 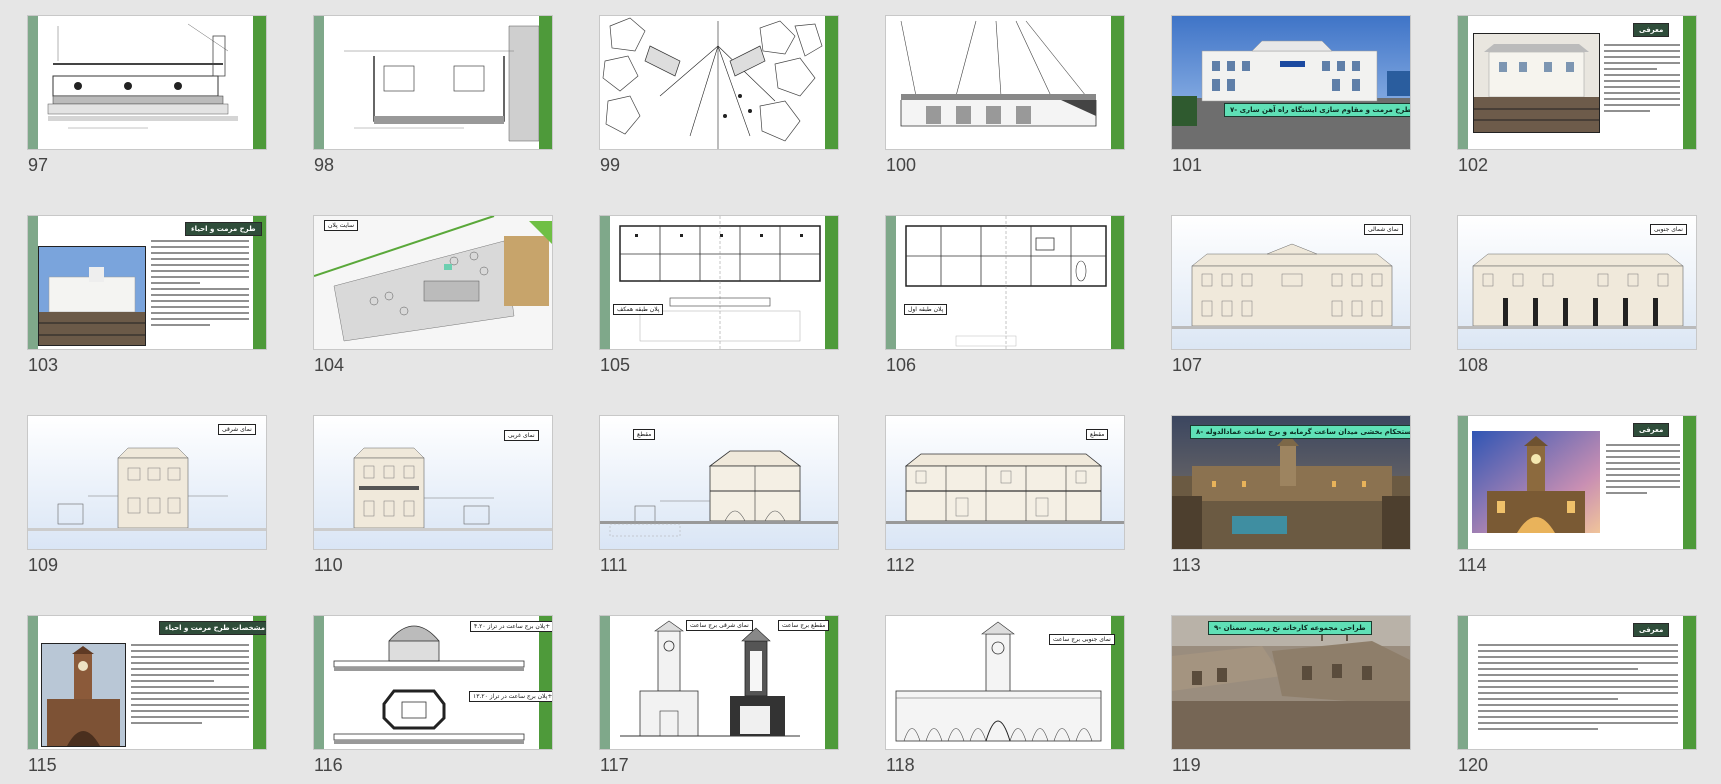 I want to click on slide-tag-label: نمای غربی, so click(x=521, y=435).